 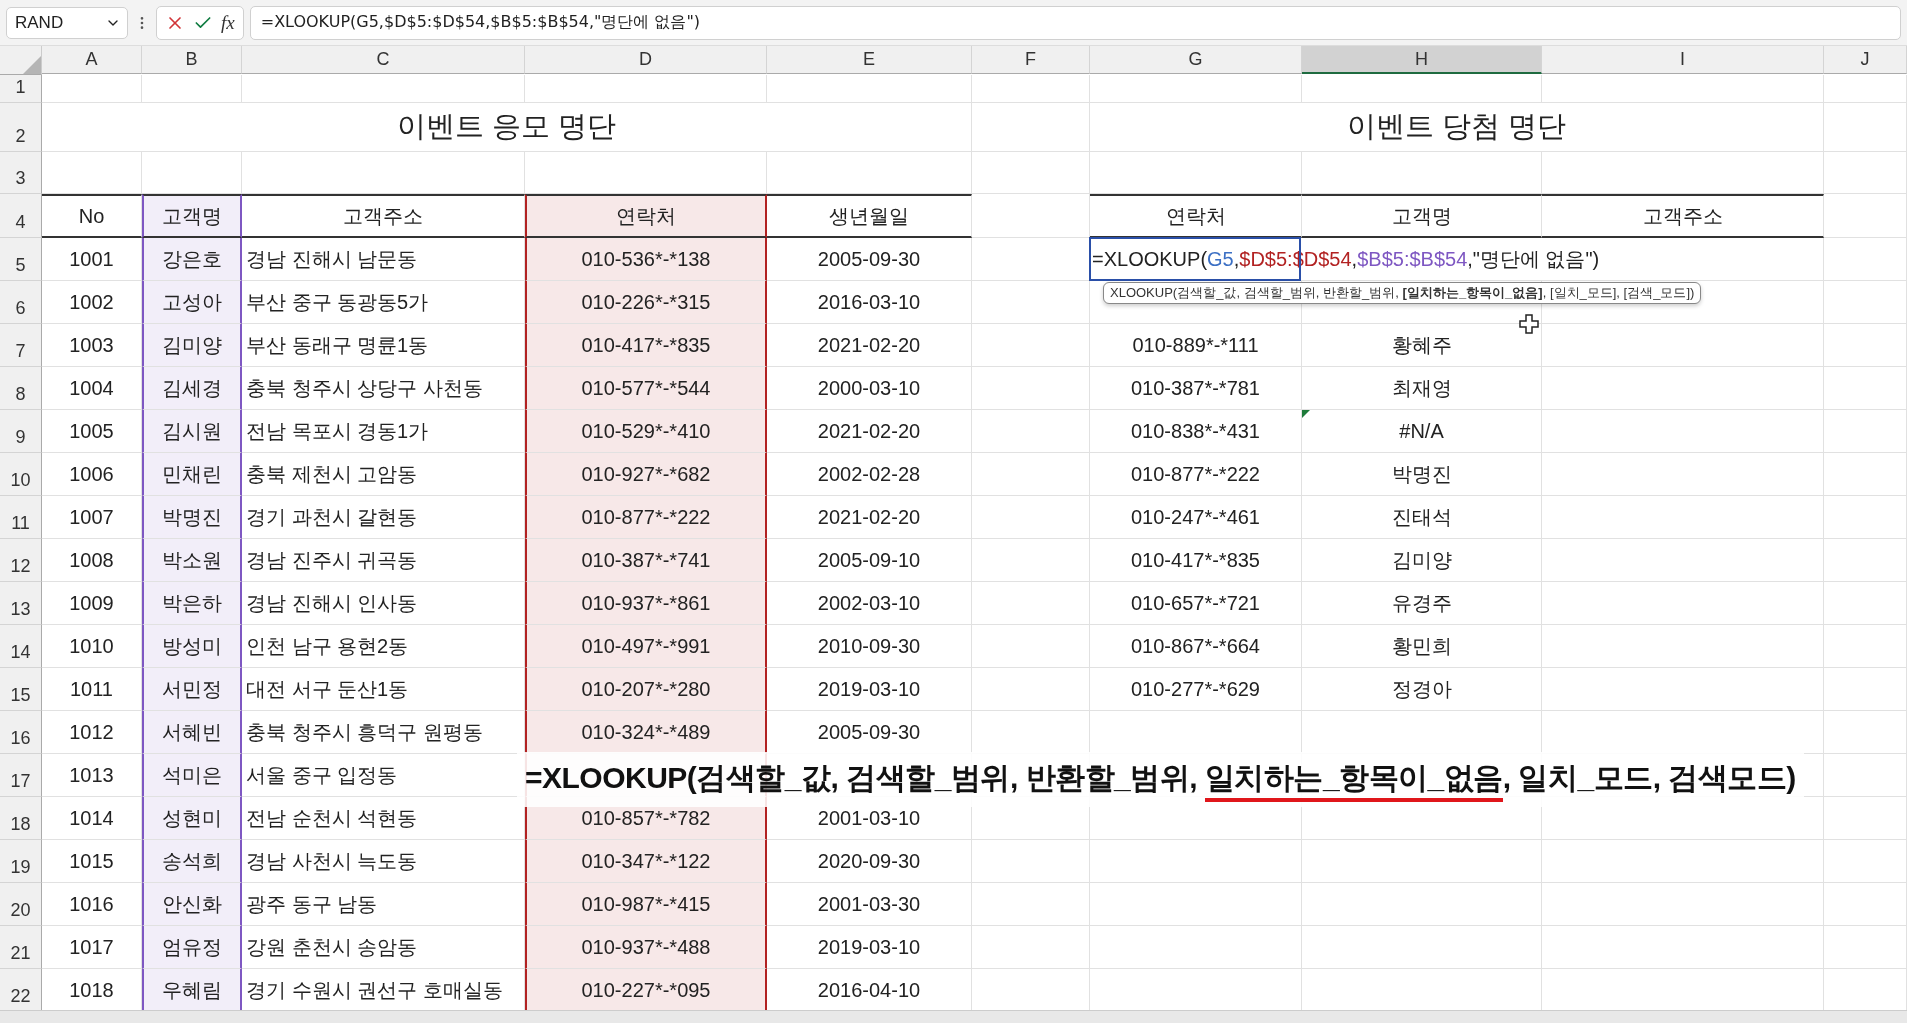 What do you see at coordinates (92, 60) in the screenshot?
I see `column-header: A` at bounding box center [92, 60].